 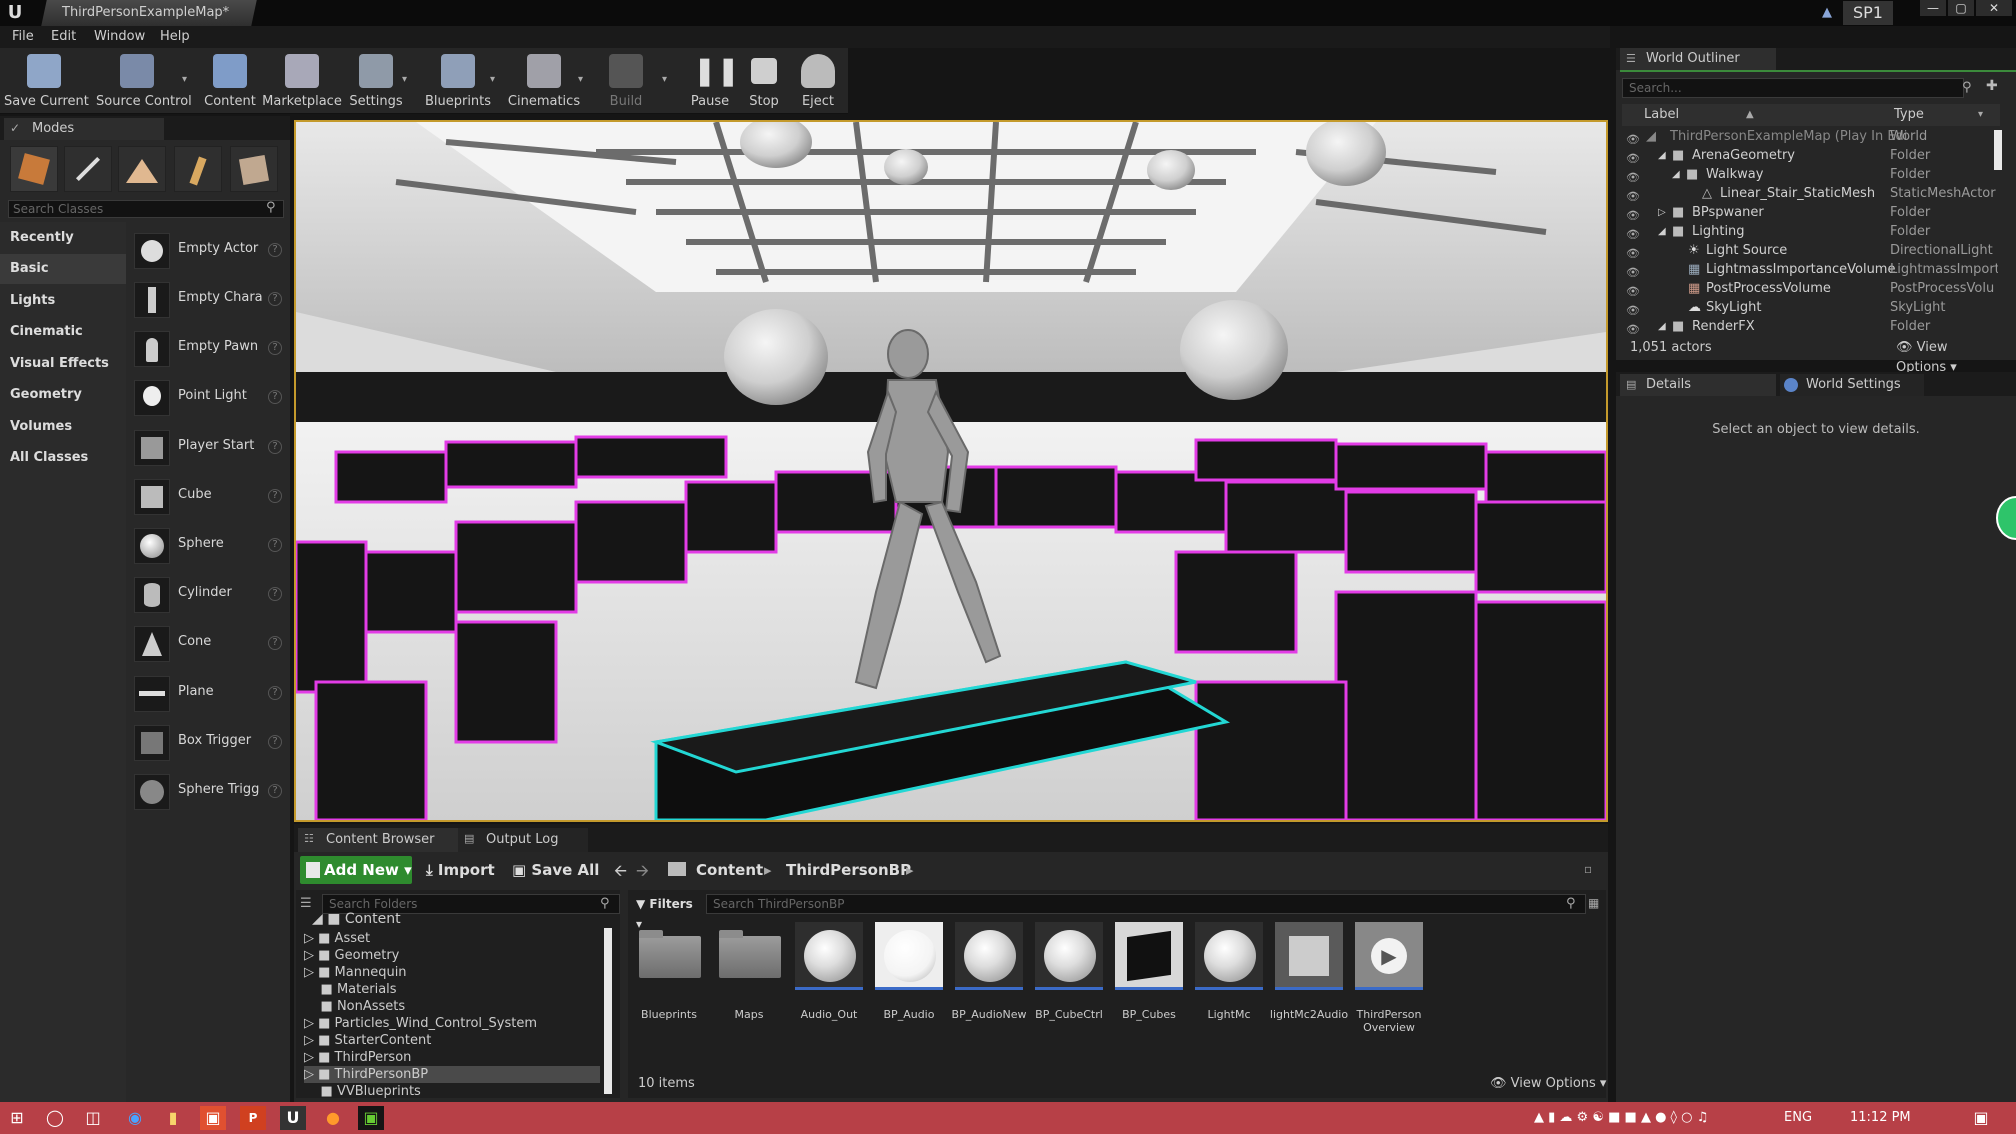 I want to click on document-tab: ThirdPersonExampleMap*, so click(x=149, y=13).